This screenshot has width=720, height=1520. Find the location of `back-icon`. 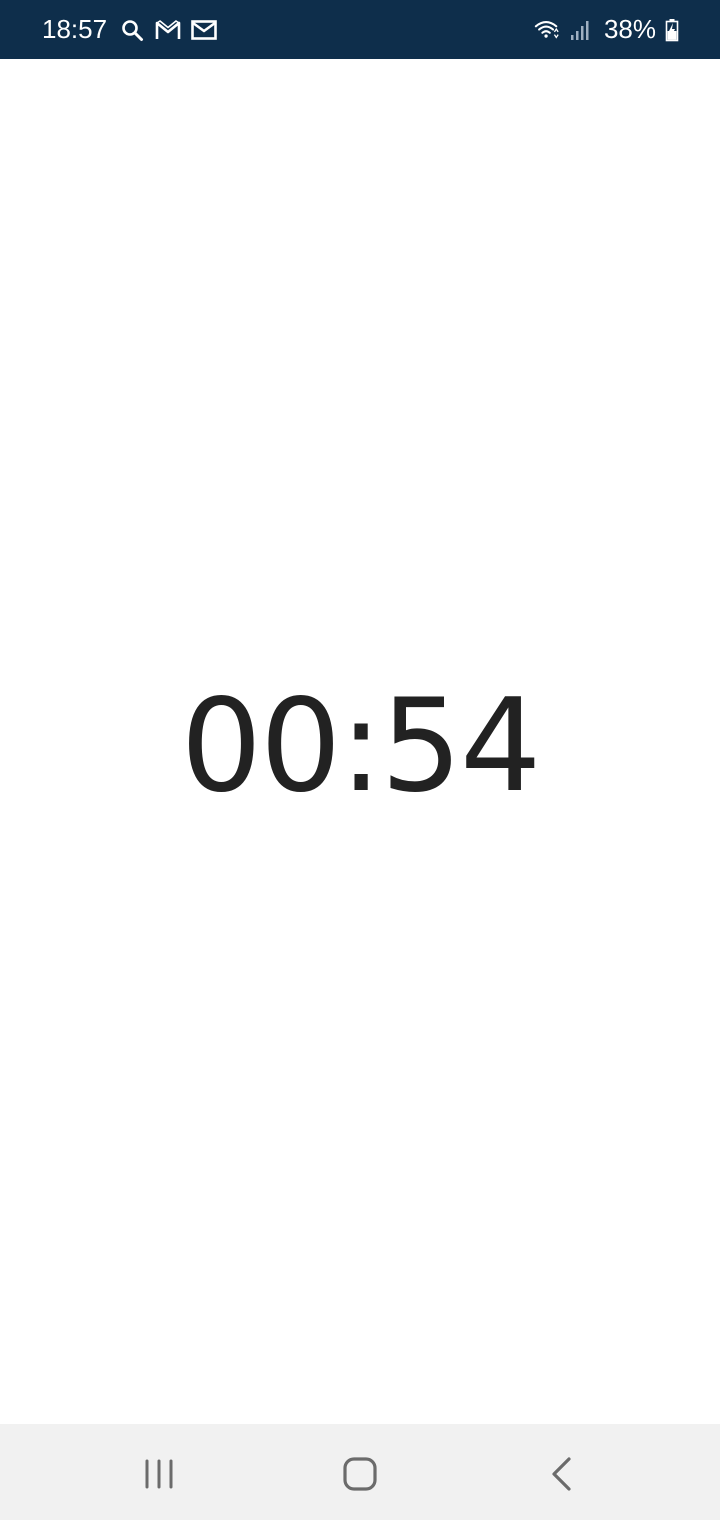

back-icon is located at coordinates (561, 1474).